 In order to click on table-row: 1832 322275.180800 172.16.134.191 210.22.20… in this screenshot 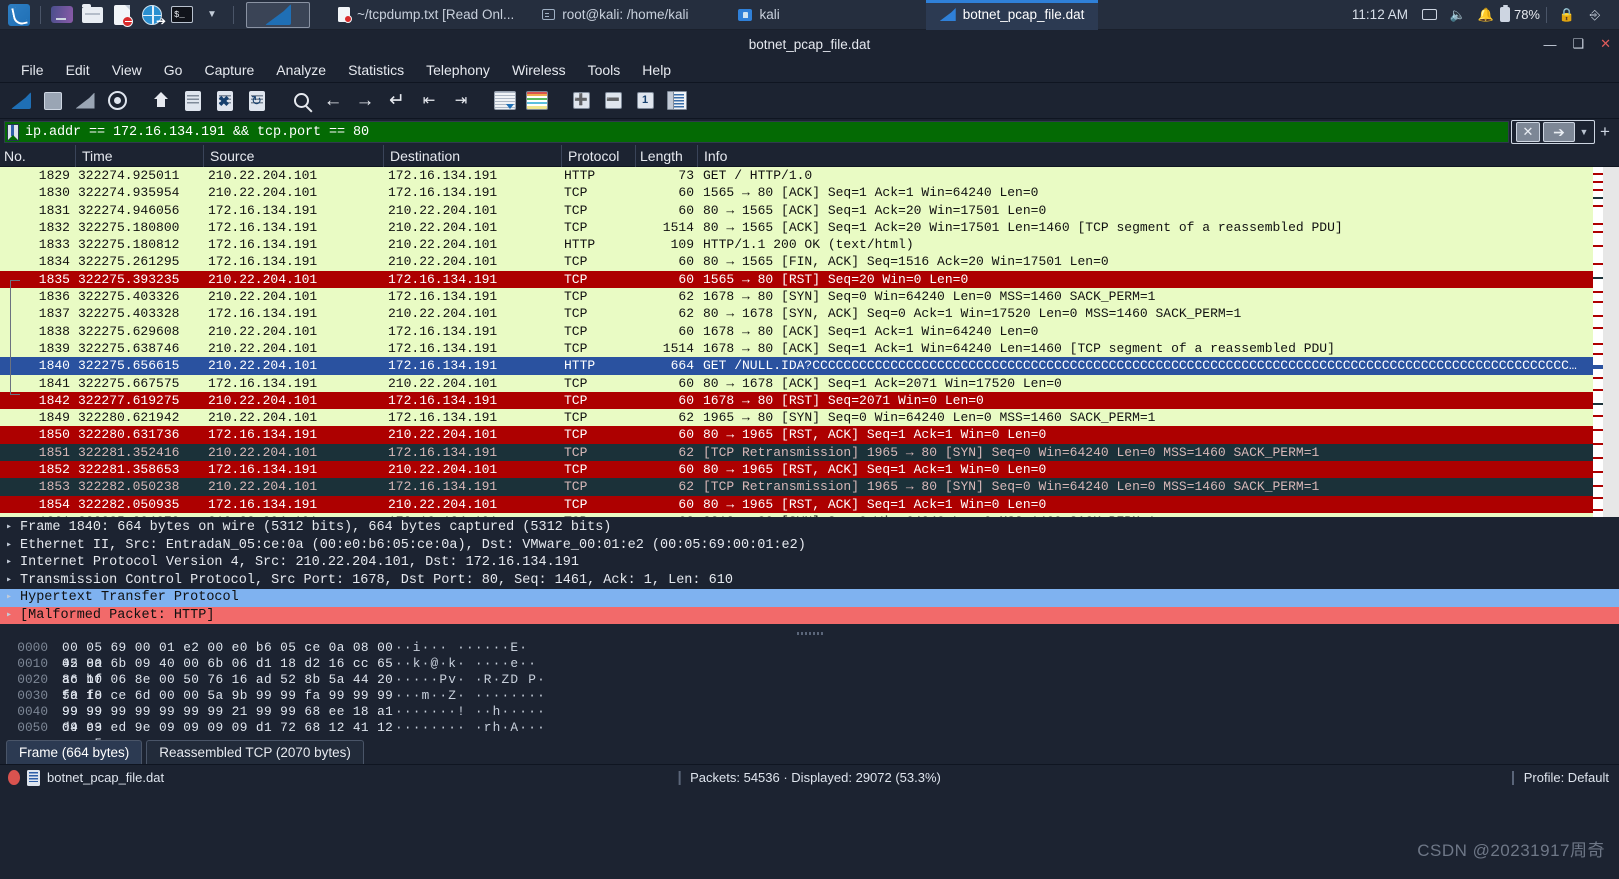, I will do `click(809, 227)`.